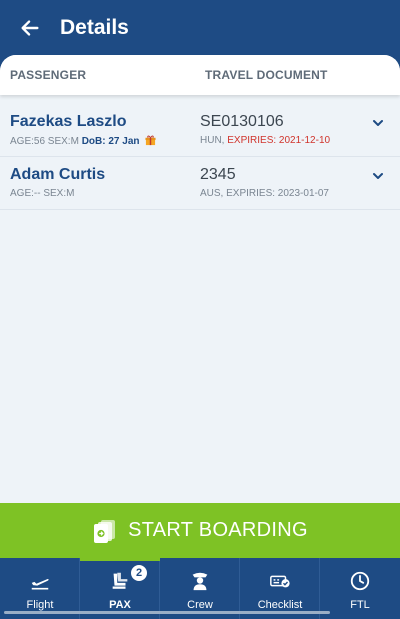 The height and width of the screenshot is (619, 400). Describe the element at coordinates (266, 75) in the screenshot. I see `travel-document-column-label: TRAVEL DOCUMENT` at that location.